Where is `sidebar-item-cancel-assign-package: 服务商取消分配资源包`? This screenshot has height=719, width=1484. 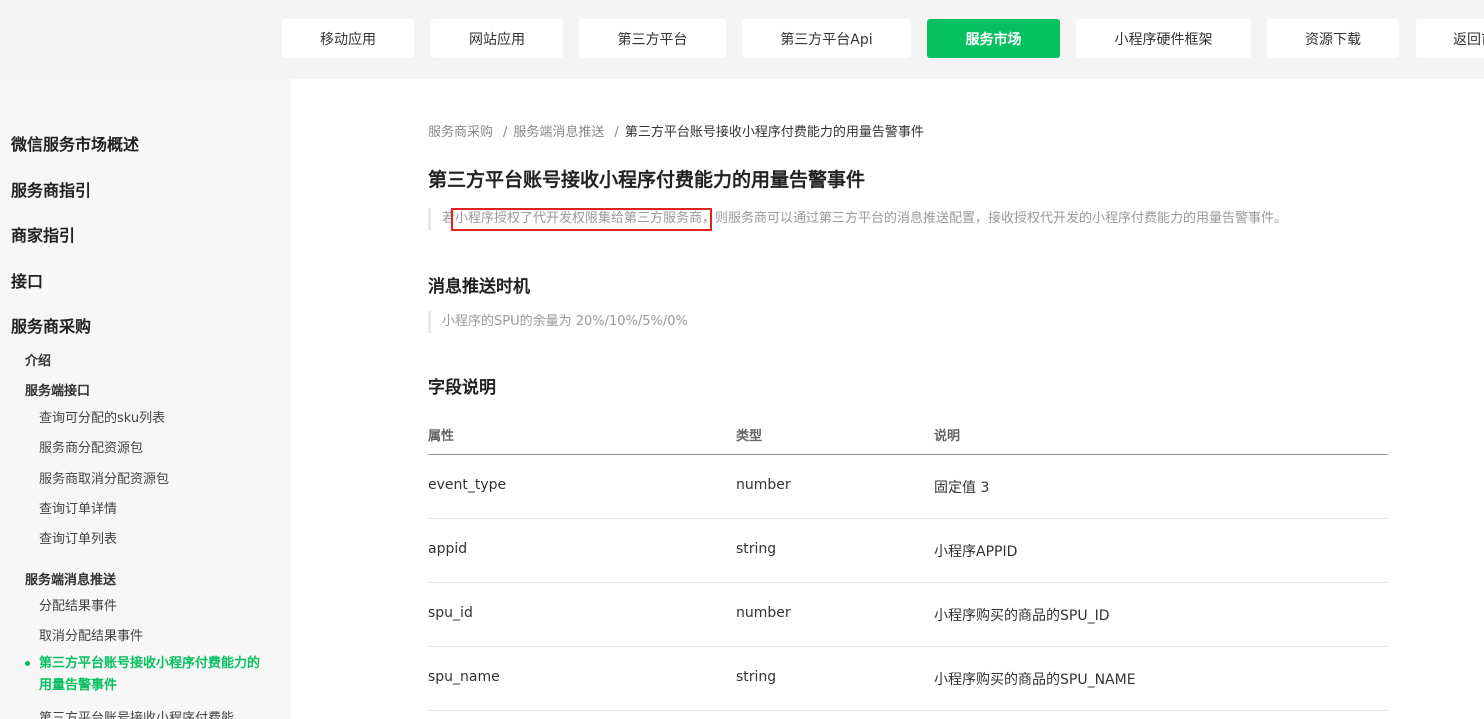 sidebar-item-cancel-assign-package: 服务商取消分配资源包 is located at coordinates (104, 477).